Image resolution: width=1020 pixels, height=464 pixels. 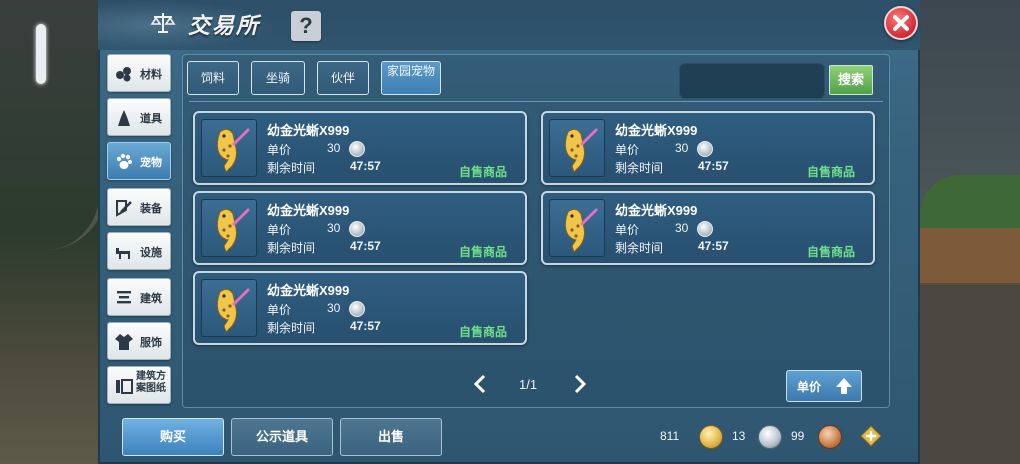 I want to click on sidebar-item-label: 建筑方案图纸, so click(x=151, y=382).